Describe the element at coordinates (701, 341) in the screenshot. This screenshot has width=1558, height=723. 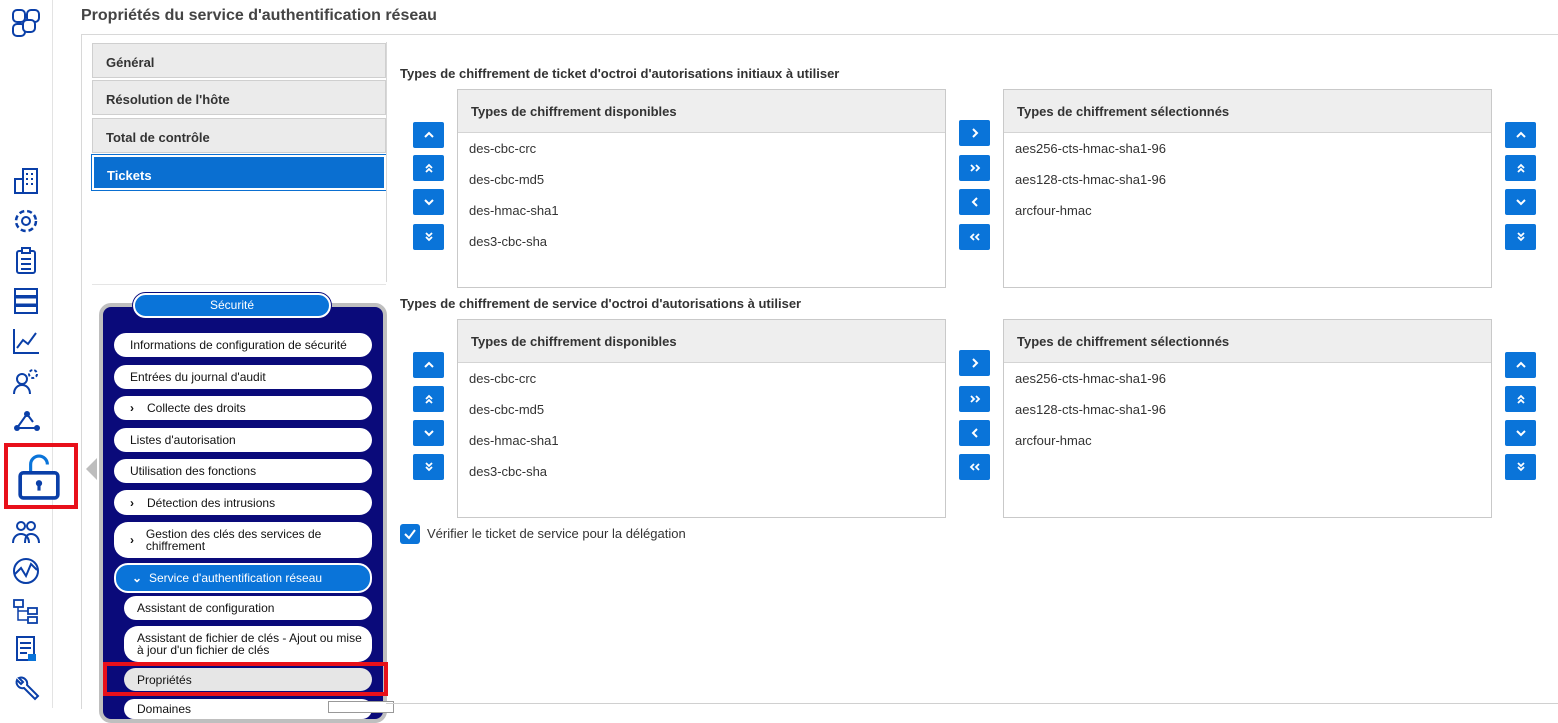
I see `list-header: Types de chiffrement disponibles` at that location.